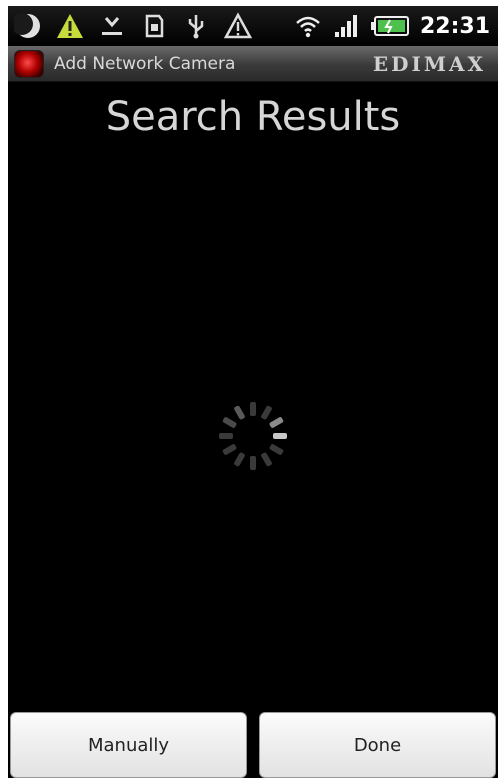 The height and width of the screenshot is (784, 504). What do you see at coordinates (196, 26) in the screenshot?
I see `usb-icon` at bounding box center [196, 26].